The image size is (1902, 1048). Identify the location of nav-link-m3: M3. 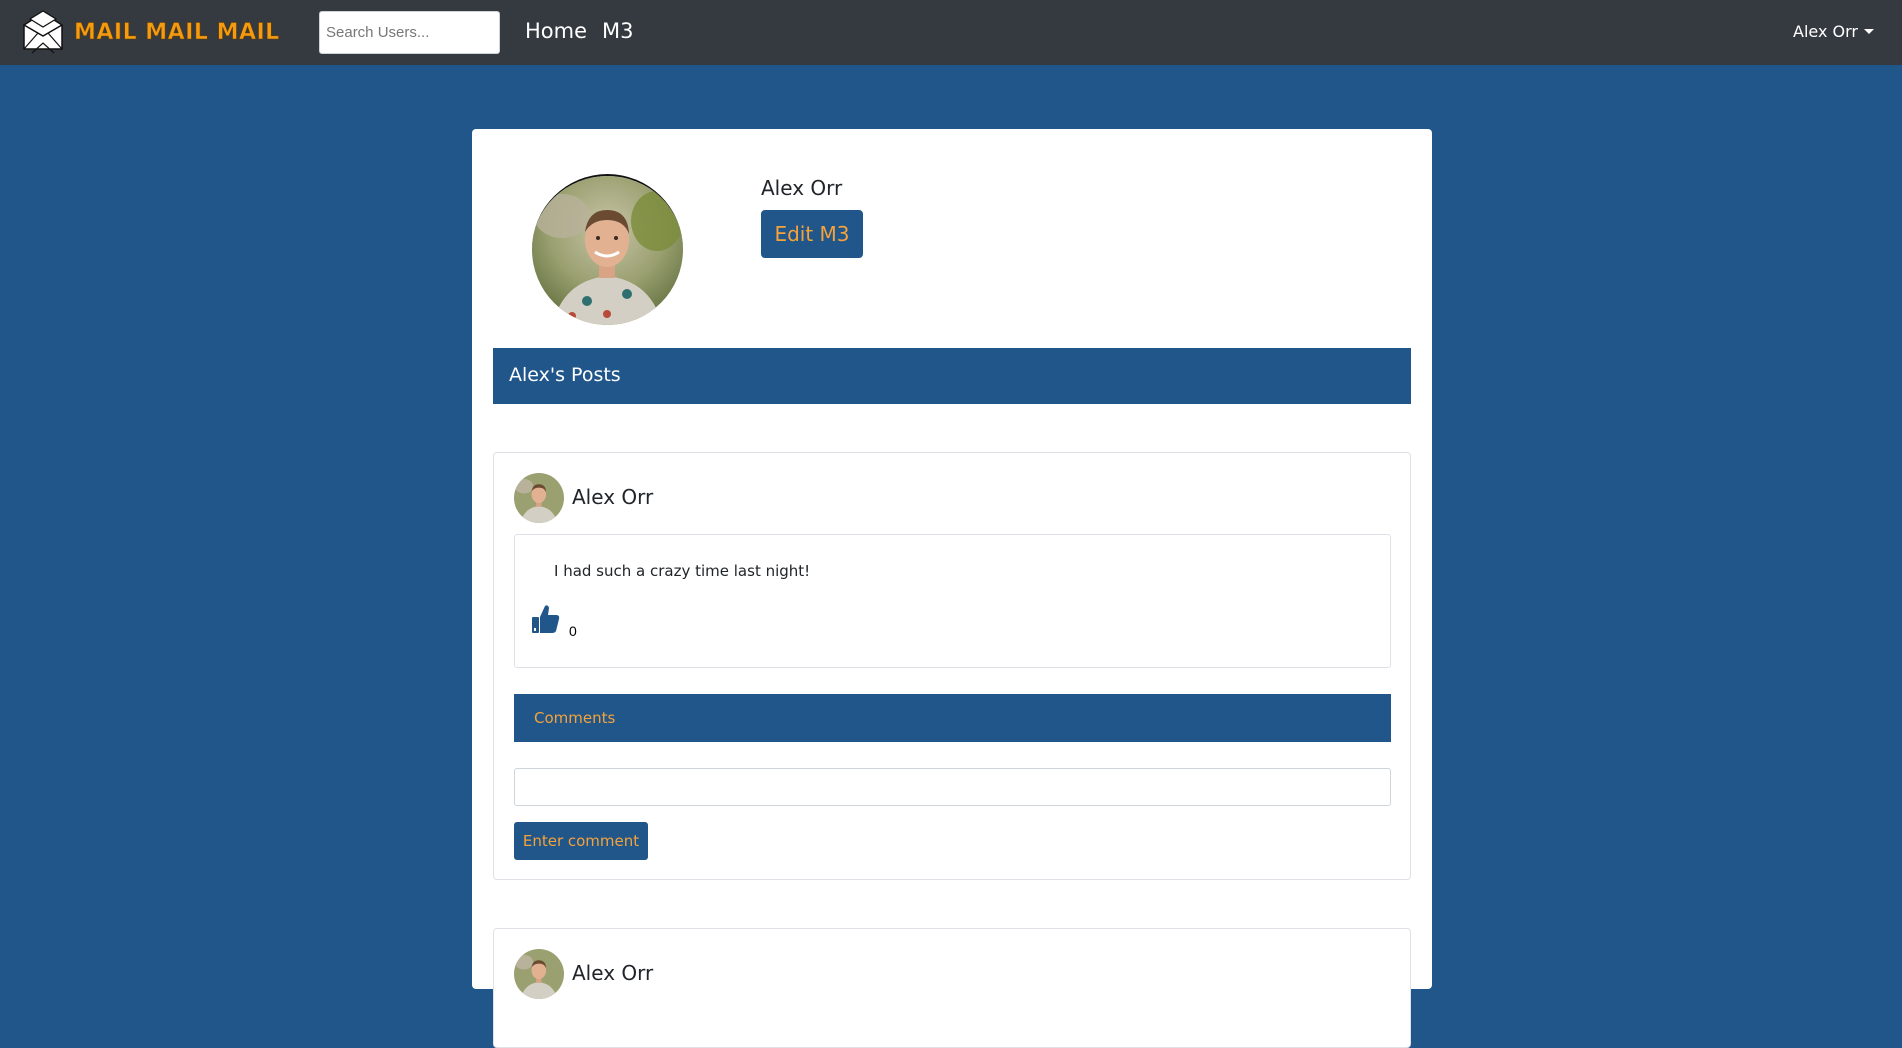
(617, 31).